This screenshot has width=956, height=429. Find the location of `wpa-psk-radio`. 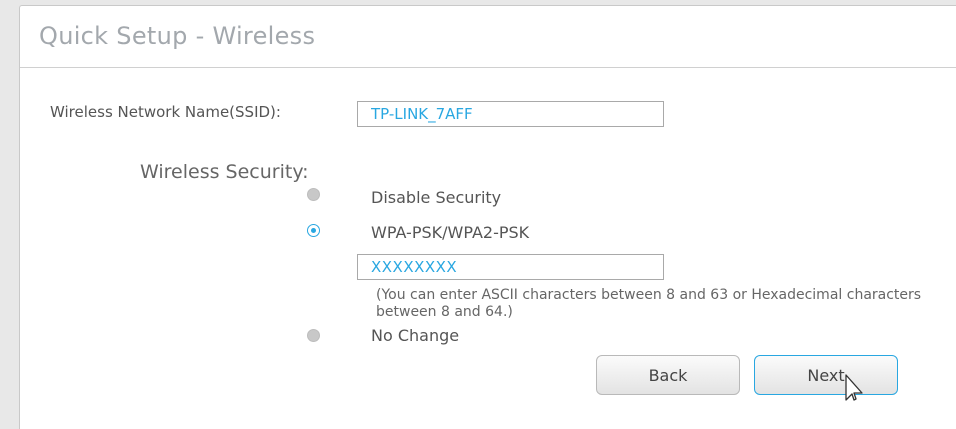

wpa-psk-radio is located at coordinates (313, 230).